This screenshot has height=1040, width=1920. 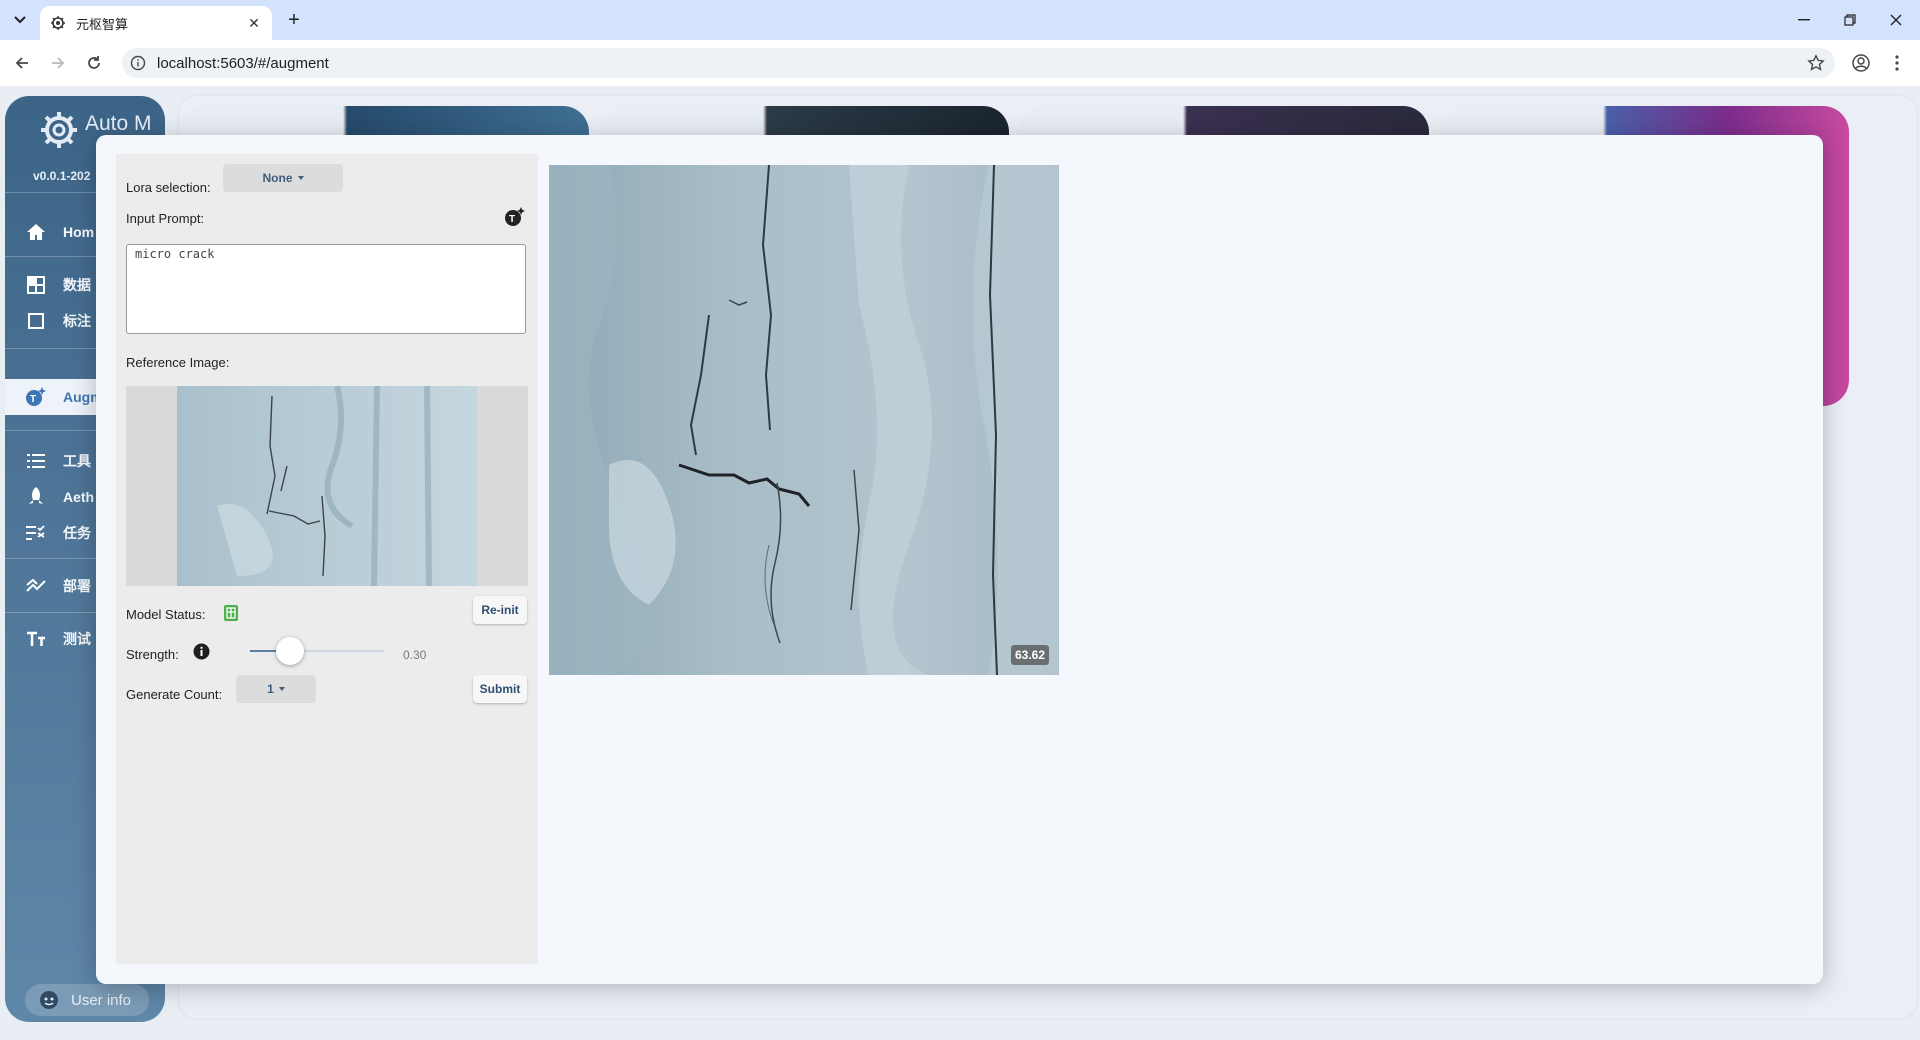 What do you see at coordinates (58, 285) in the screenshot?
I see `sidebar-item-dataset: 数据` at bounding box center [58, 285].